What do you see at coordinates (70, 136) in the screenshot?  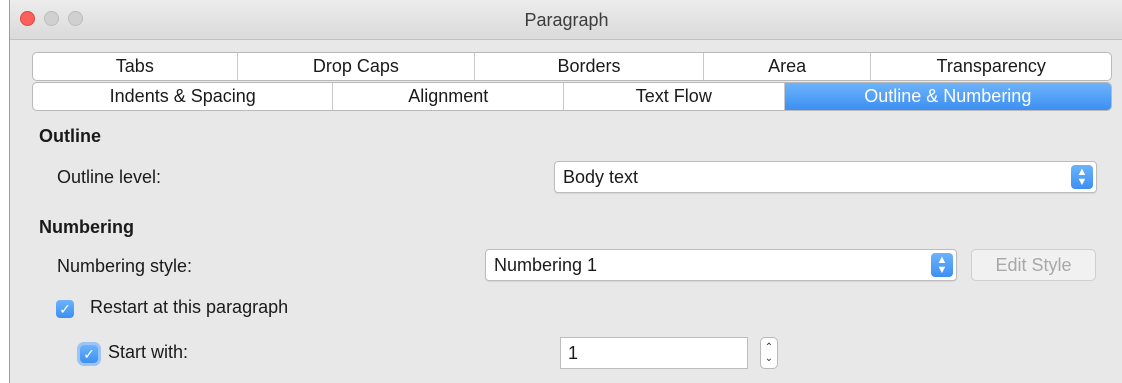 I see `outline-section-title: Outline` at bounding box center [70, 136].